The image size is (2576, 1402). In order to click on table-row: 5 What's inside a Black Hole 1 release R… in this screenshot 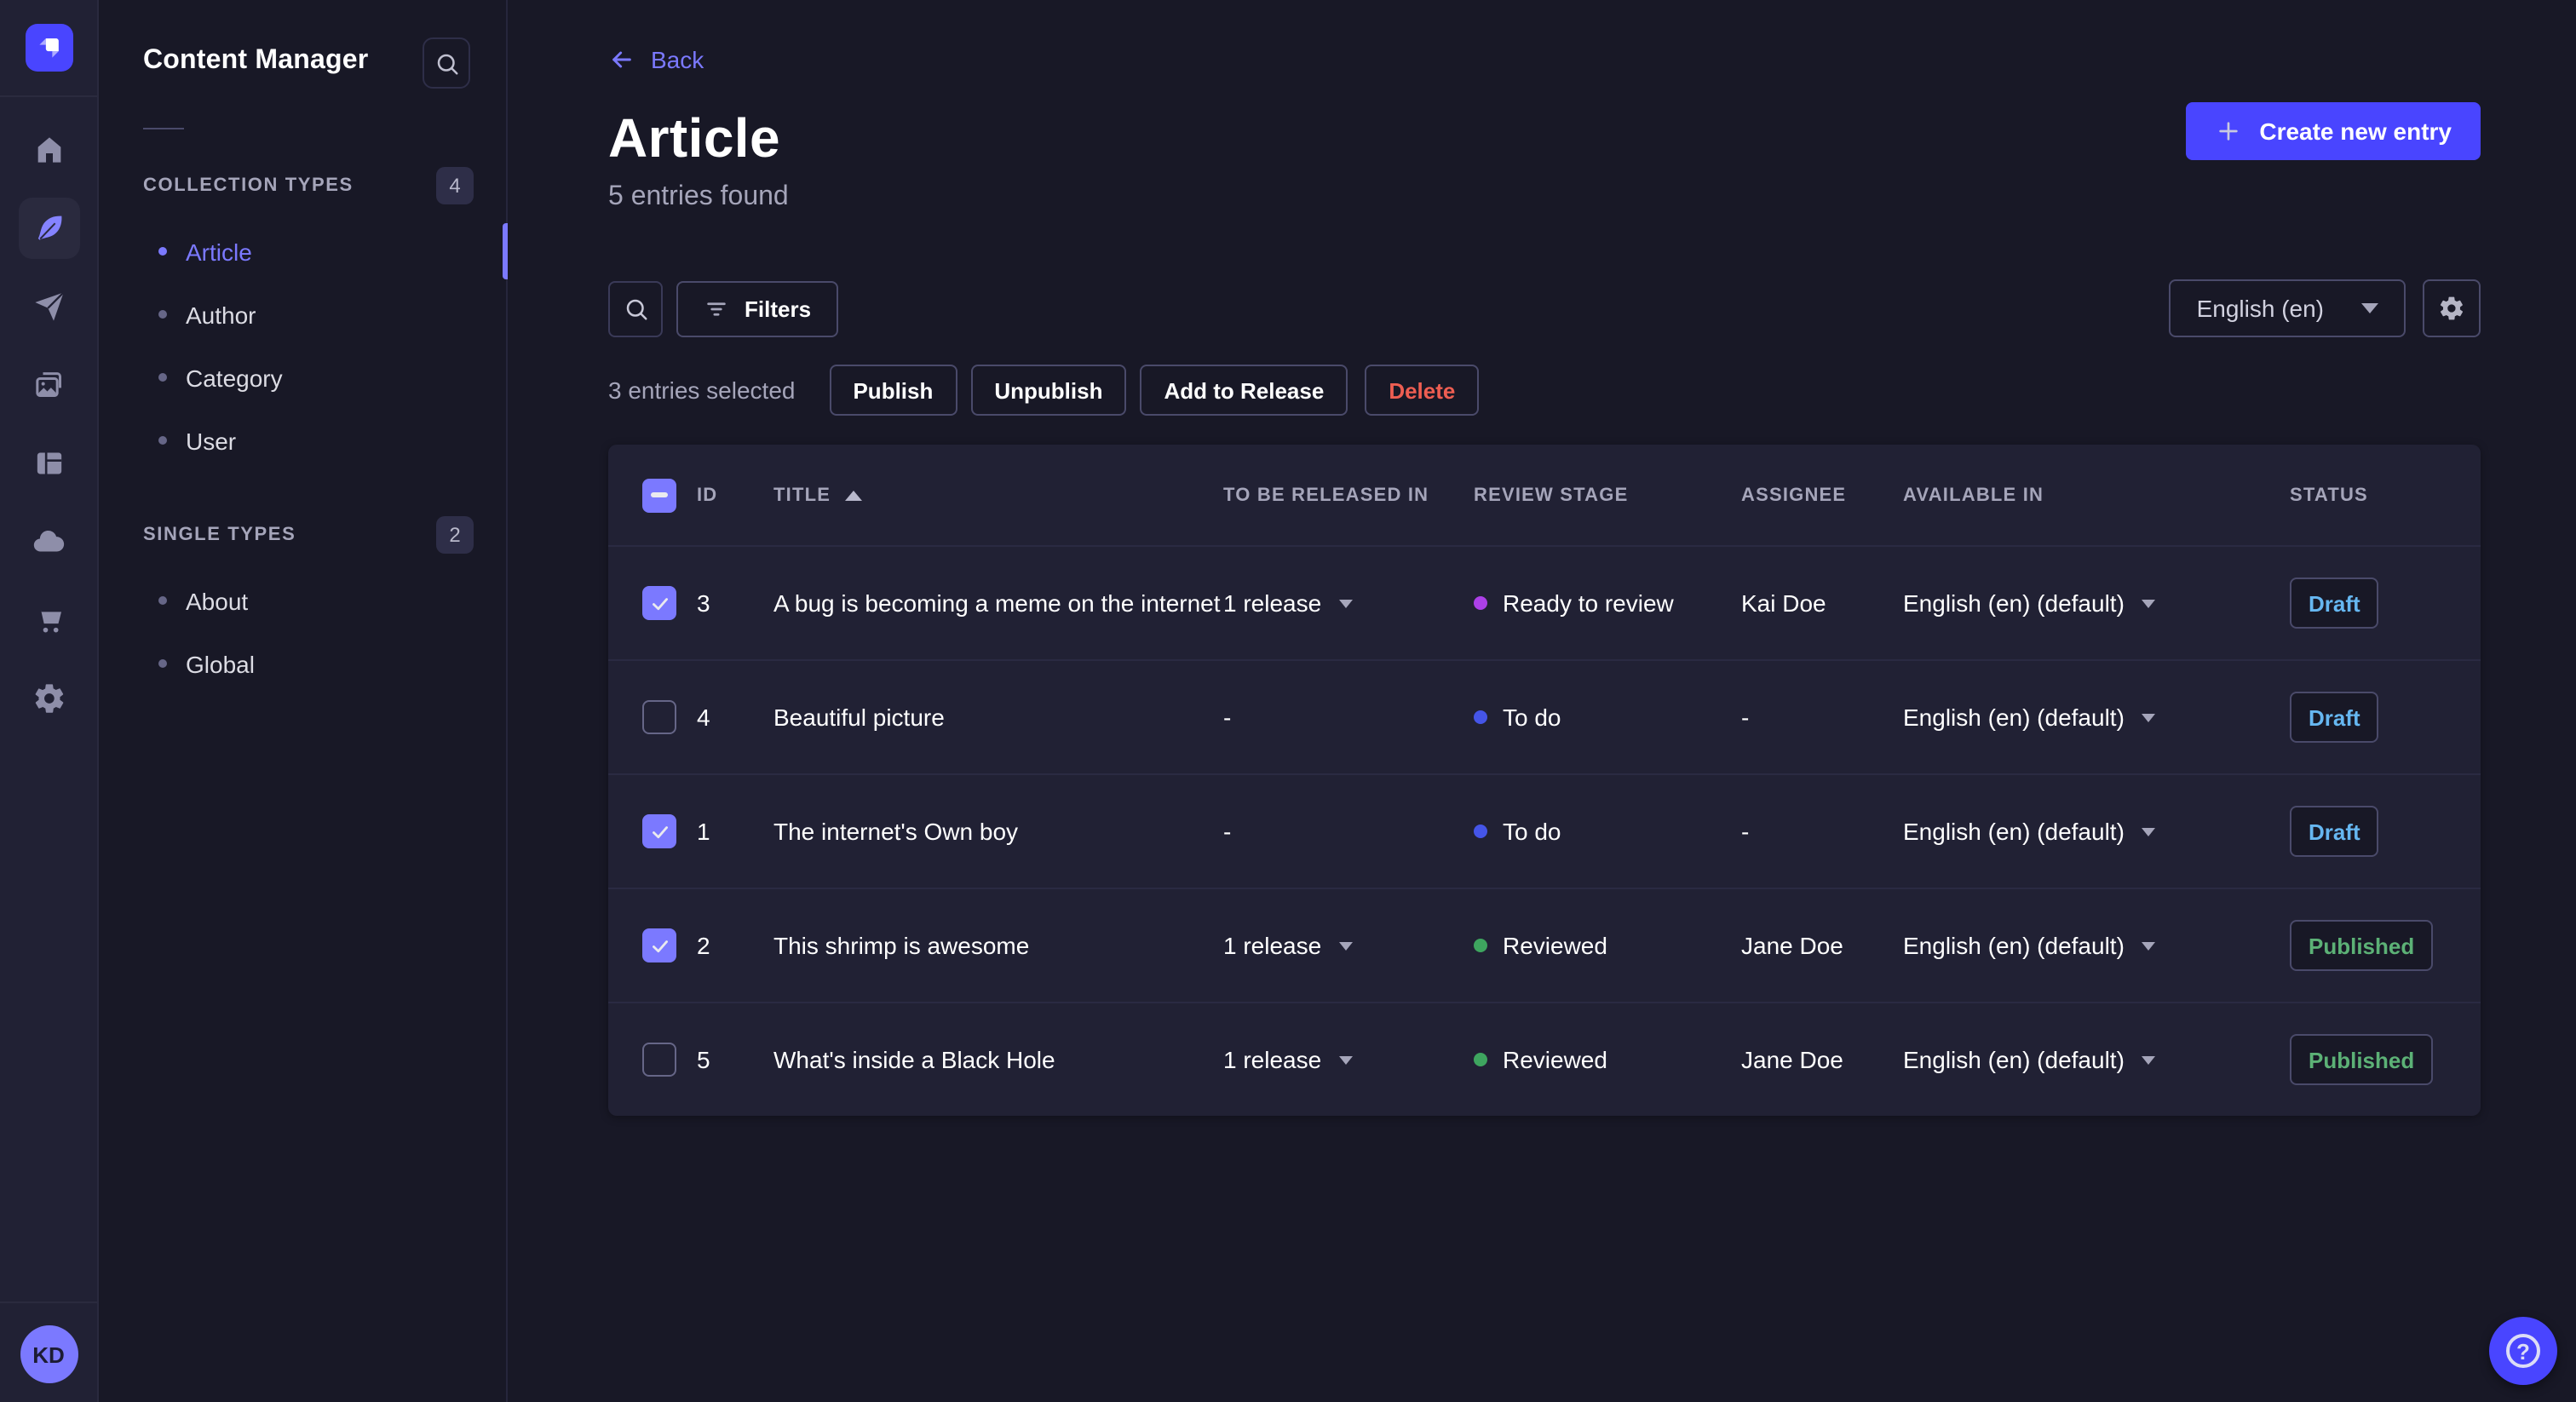, I will do `click(1544, 1059)`.